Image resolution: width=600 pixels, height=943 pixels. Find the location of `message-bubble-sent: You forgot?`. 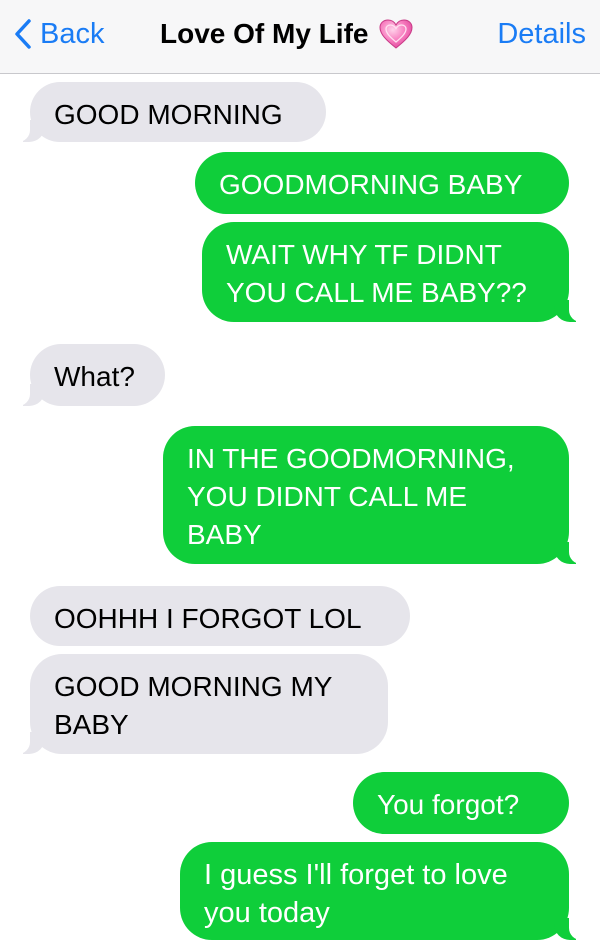

message-bubble-sent: You forgot? is located at coordinates (461, 803).